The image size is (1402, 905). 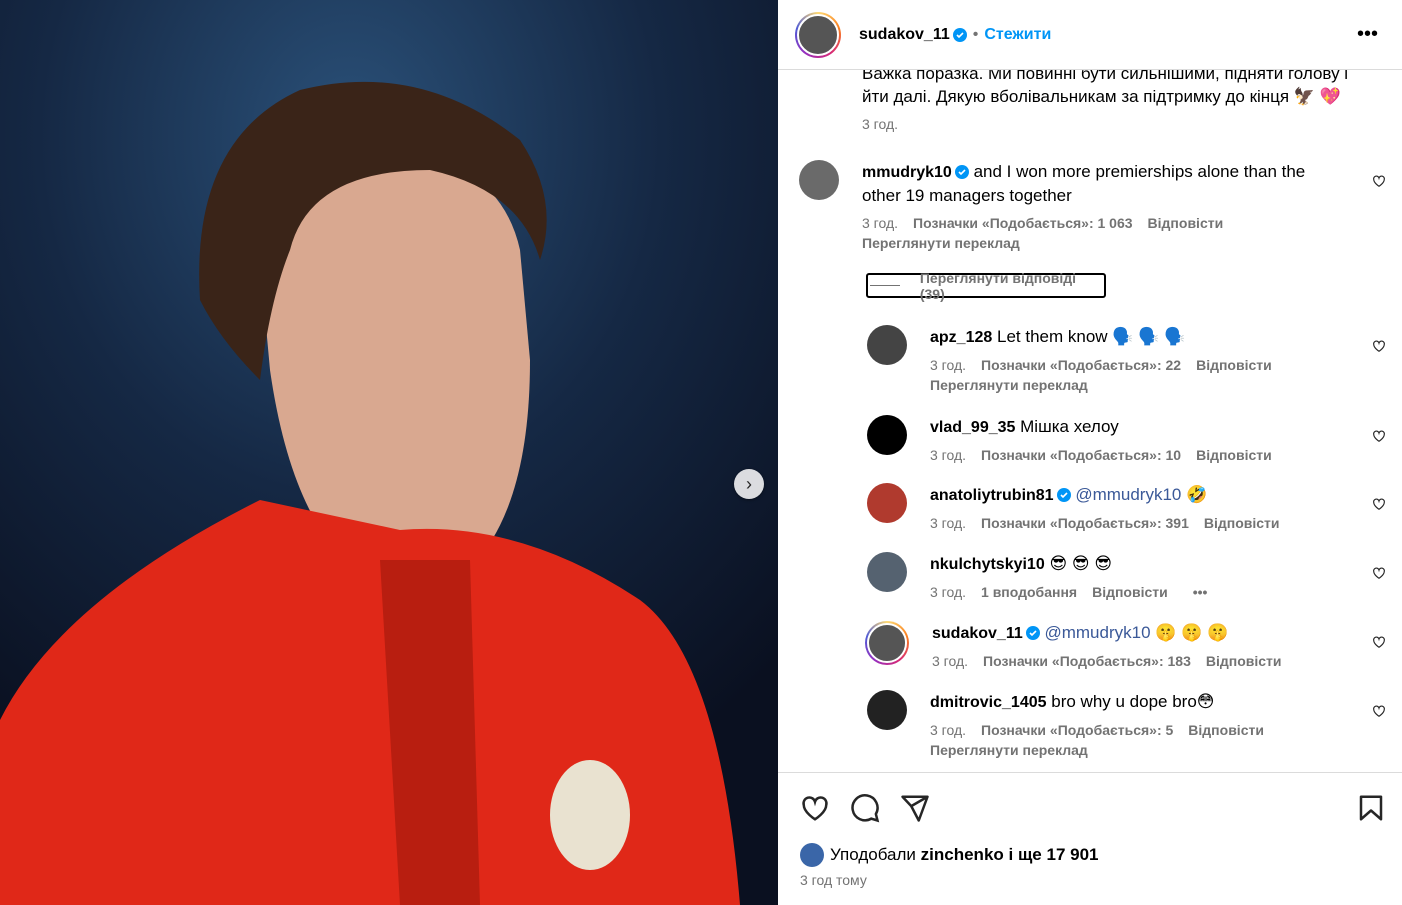 I want to click on reply-likes: Позначки «Подобається»: 391, so click(x=1085, y=523).